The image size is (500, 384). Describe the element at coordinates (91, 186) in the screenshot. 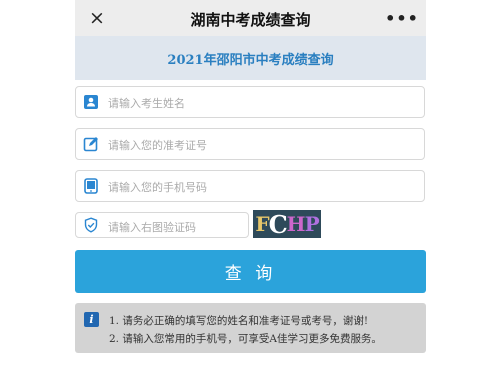

I see `phone-icon` at that location.